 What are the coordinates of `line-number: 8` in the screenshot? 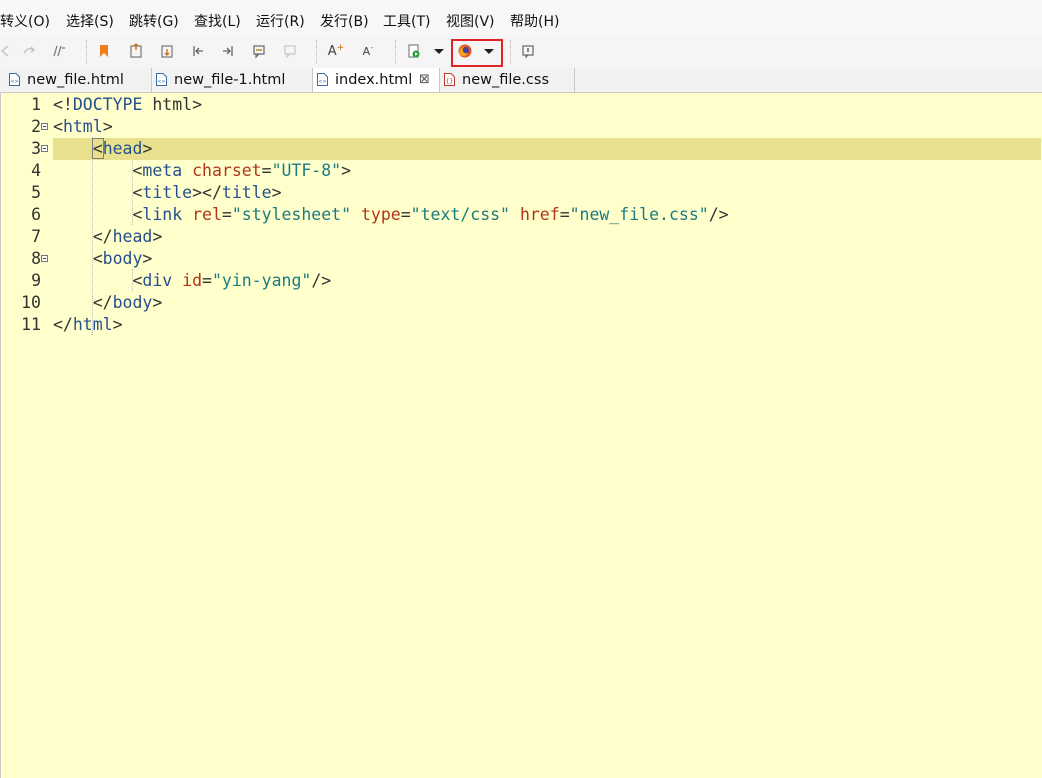 It's located at (36, 258).